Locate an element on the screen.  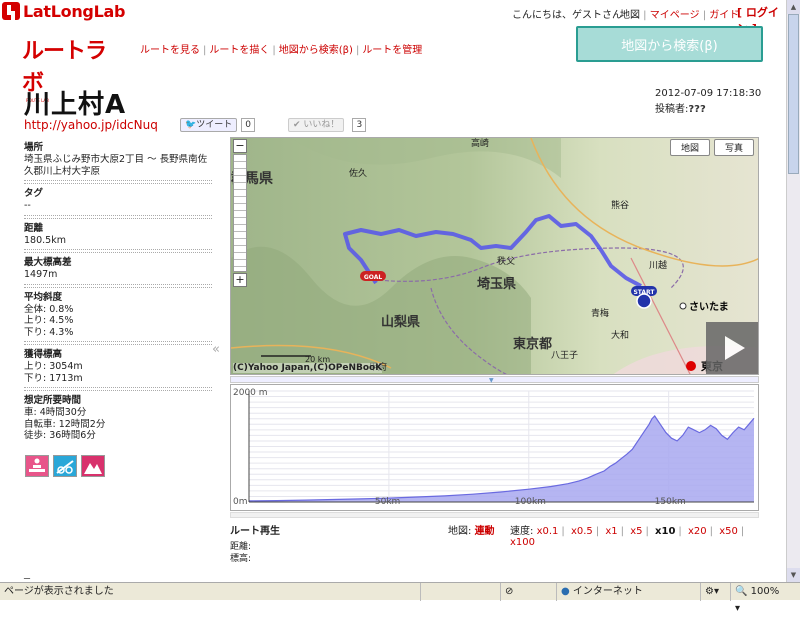
estimated-time-values: 車: 4時間30分 自転車: 12時間2分 徒歩: 36時間6分 is located at coordinates (118, 426).